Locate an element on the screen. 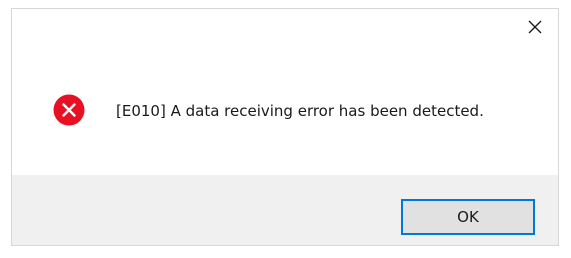  close-button is located at coordinates (535, 27).